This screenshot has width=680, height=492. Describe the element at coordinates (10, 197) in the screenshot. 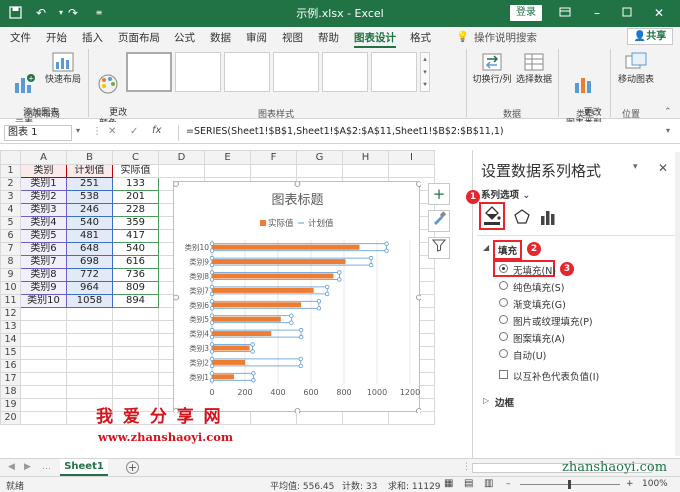

I see `row-header: 3` at that location.